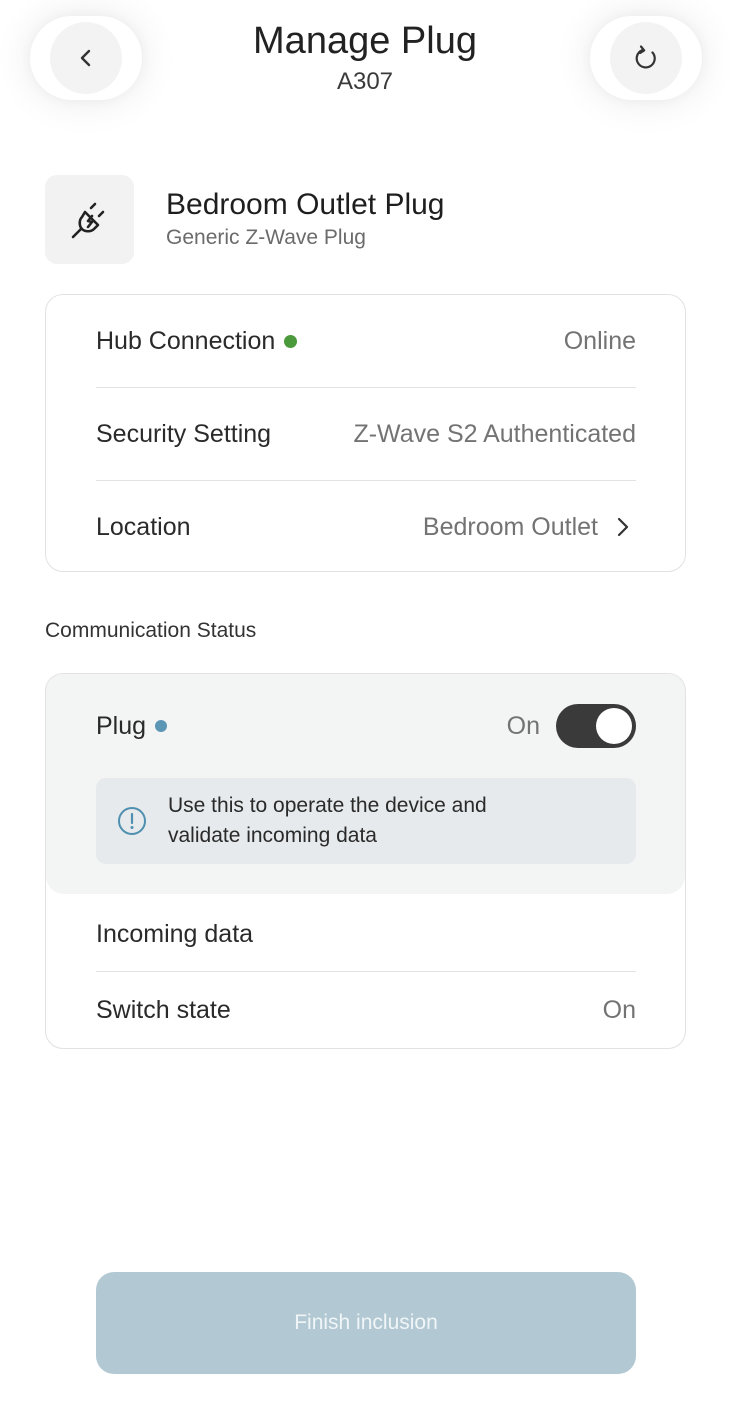 Image resolution: width=730 pixels, height=1418 pixels. I want to click on hub-connection-row: Hub Connection Online, so click(366, 341).